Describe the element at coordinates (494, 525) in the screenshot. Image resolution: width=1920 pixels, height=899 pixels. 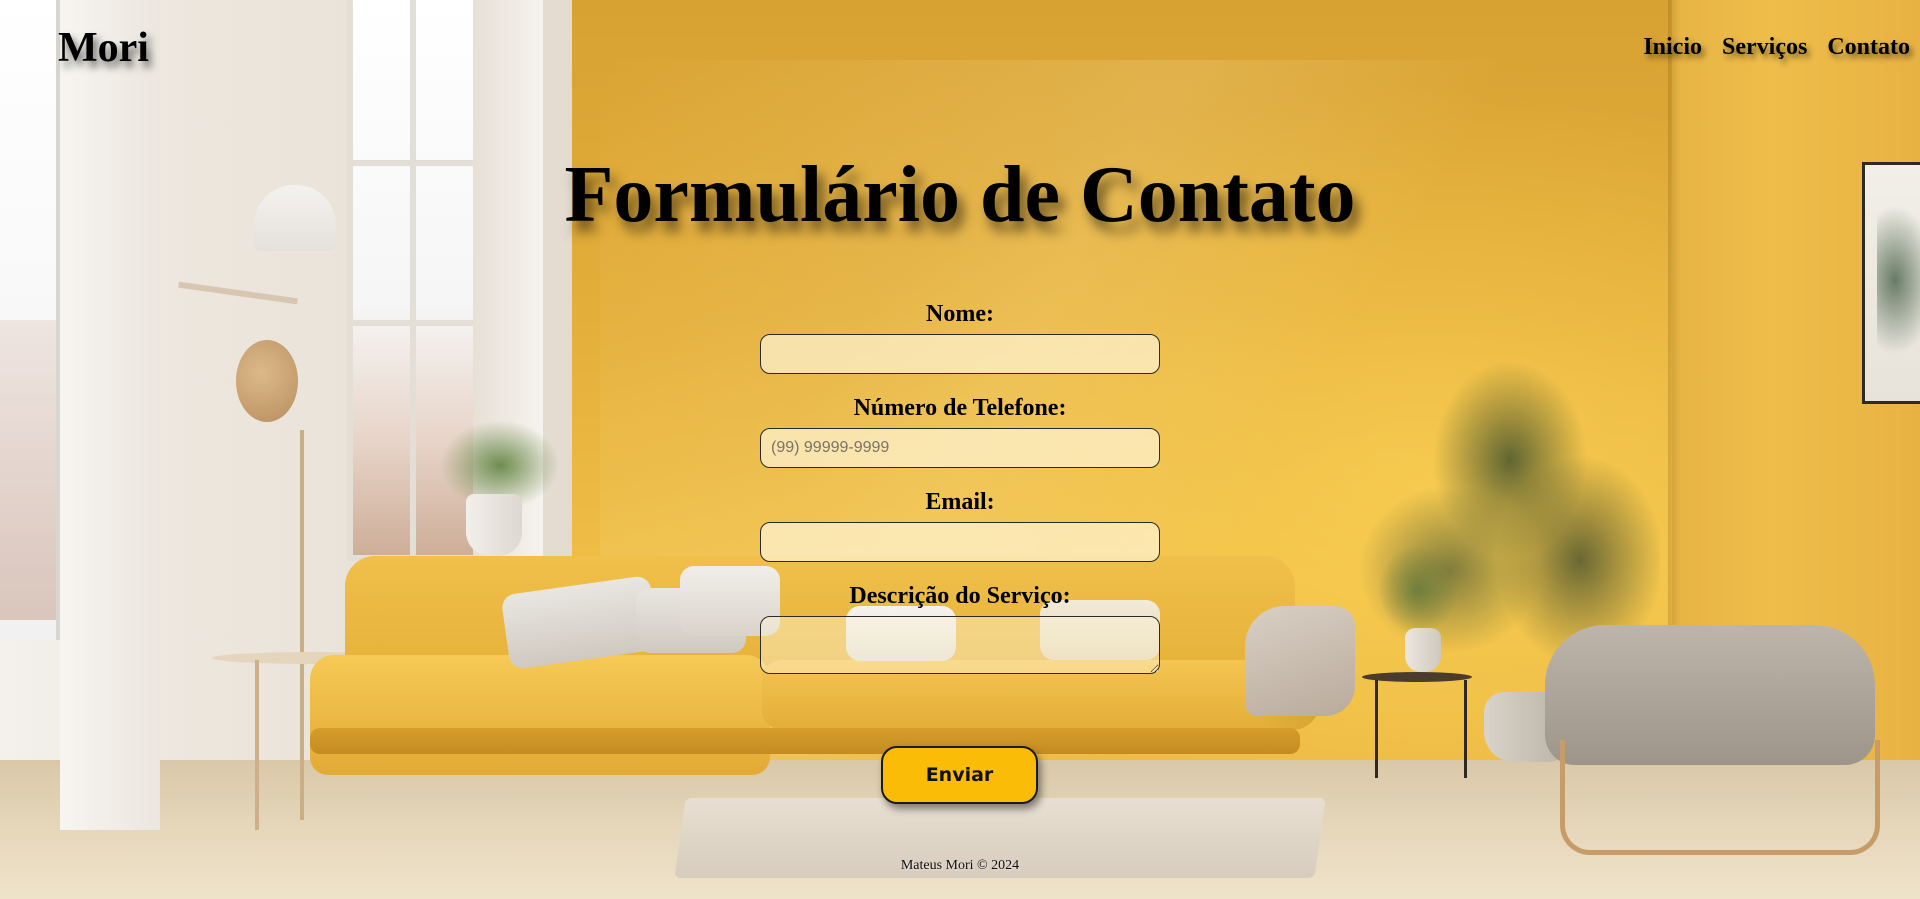
I see `window-plant-pot` at that location.